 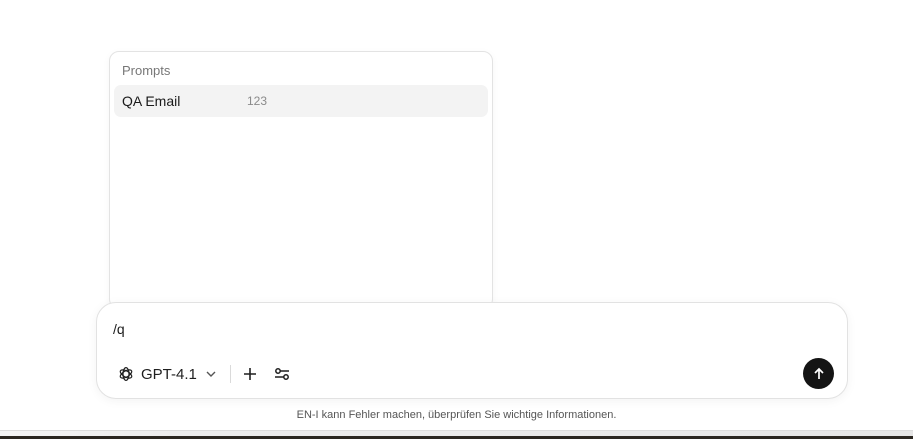 I want to click on prompt-item-qa-email: QA Email 123, so click(x=301, y=101).